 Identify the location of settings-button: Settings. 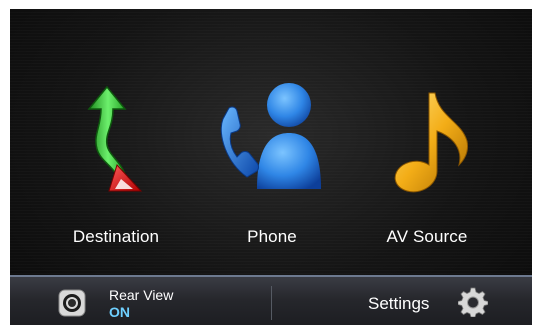
(402, 301).